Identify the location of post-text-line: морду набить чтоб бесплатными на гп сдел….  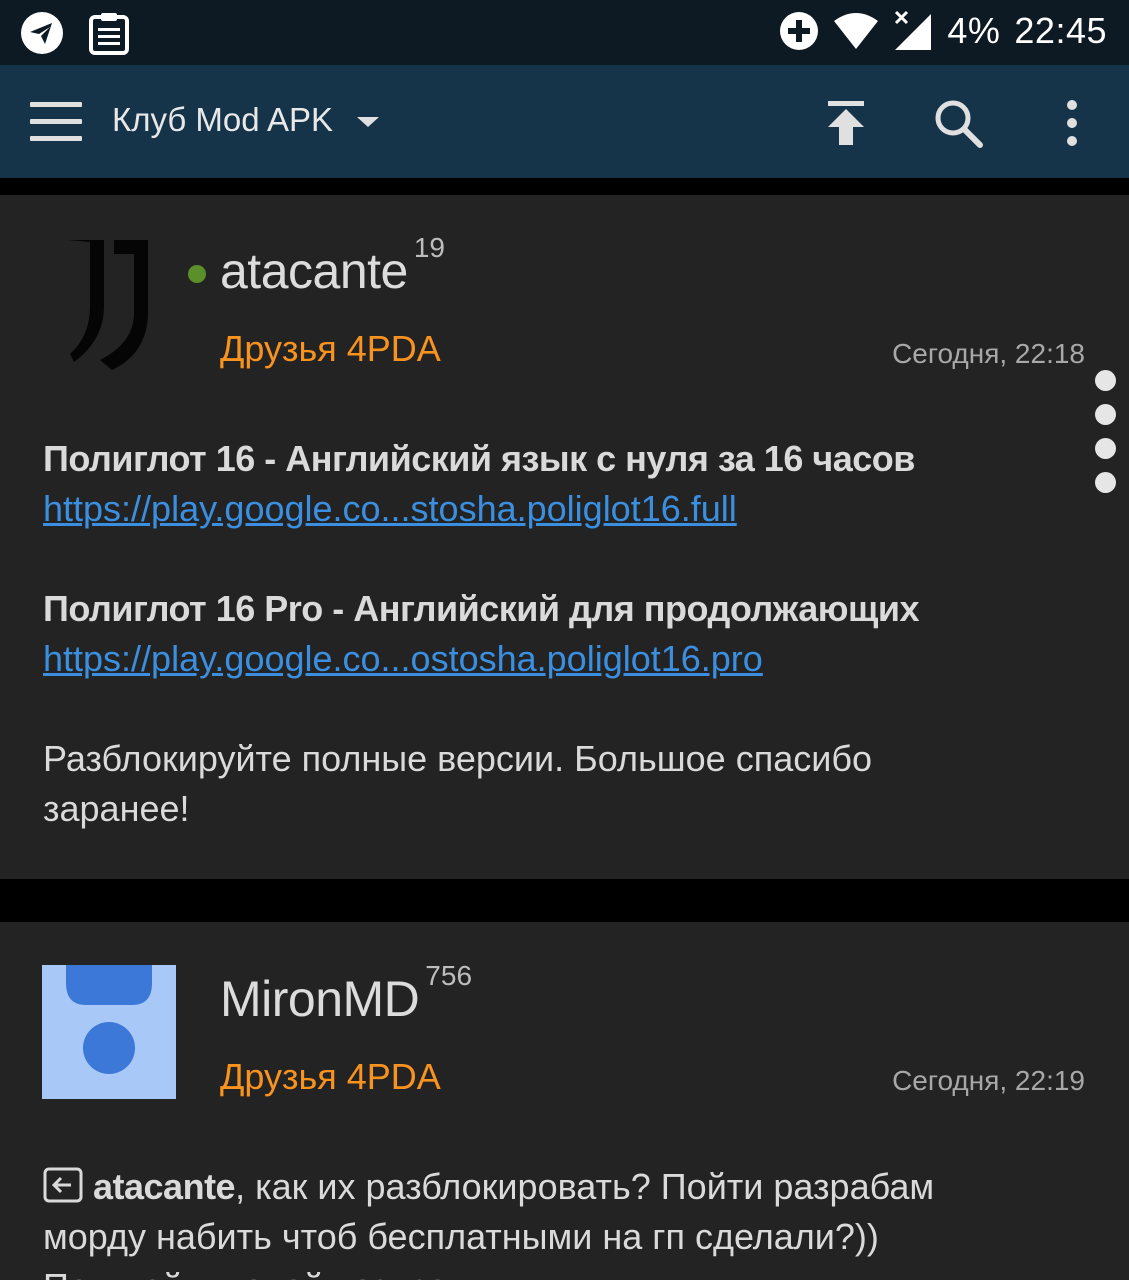
(461, 1236).